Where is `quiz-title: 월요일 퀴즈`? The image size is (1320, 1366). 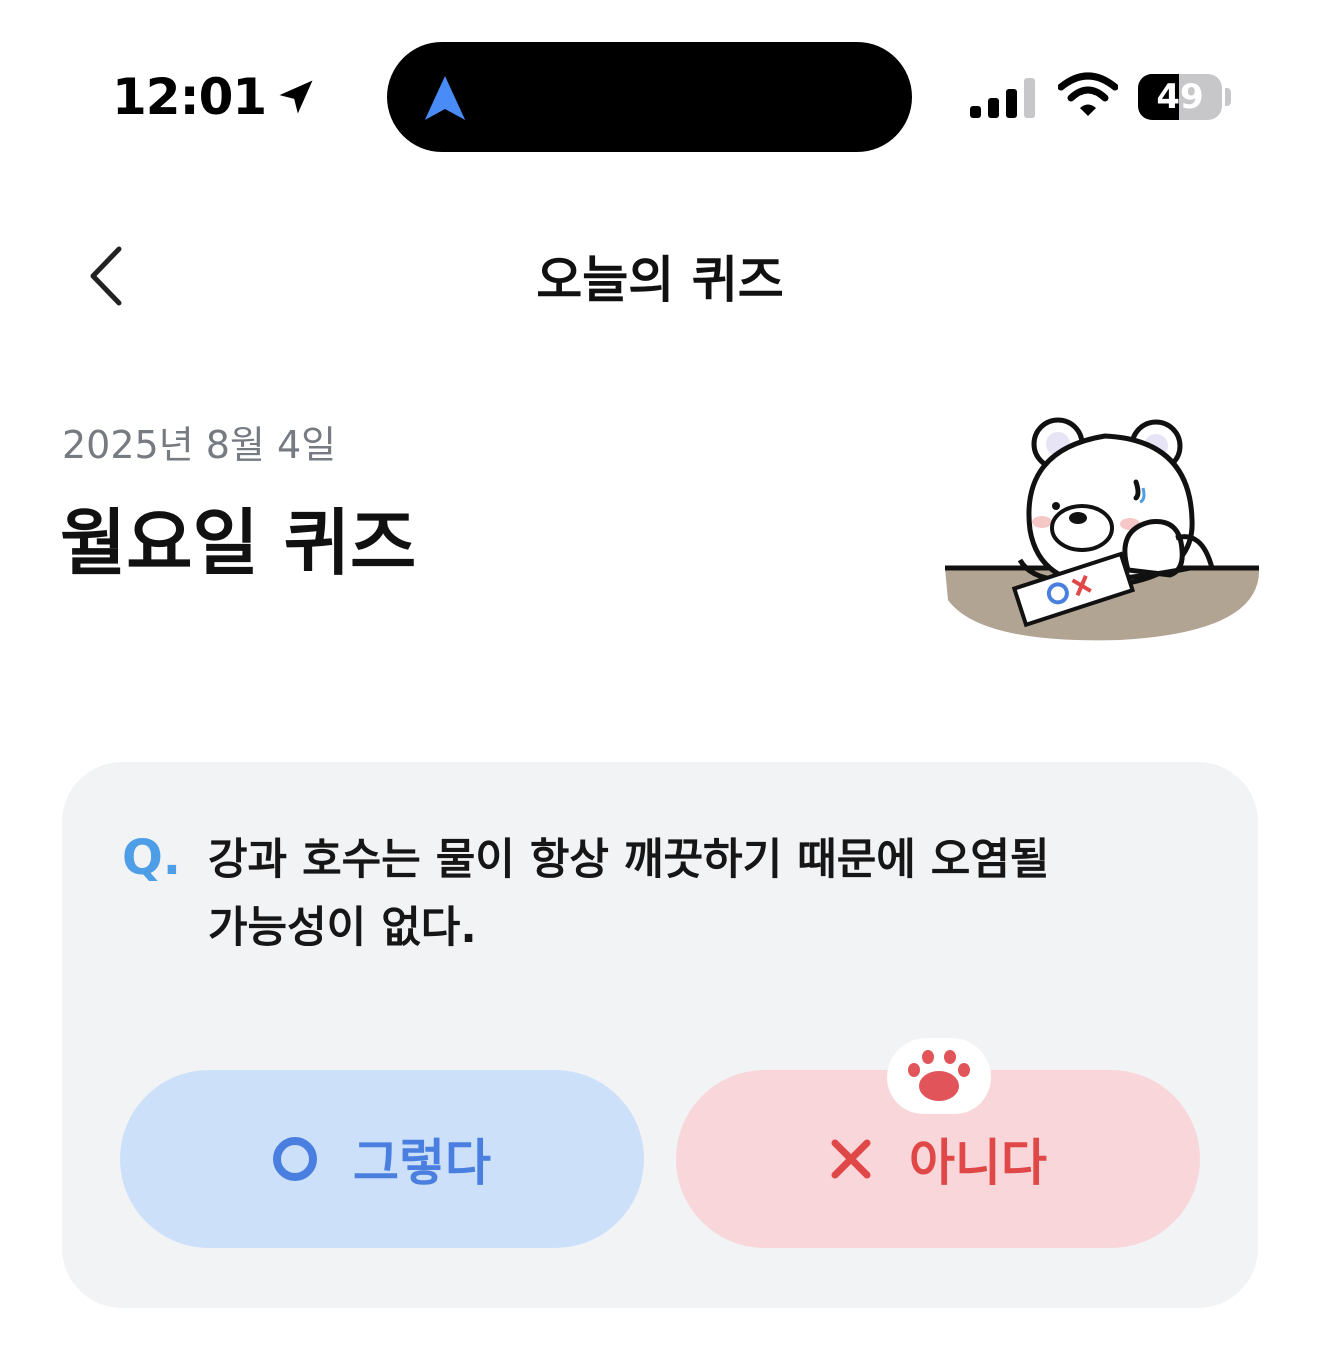
quiz-title: 월요일 퀴즈 is located at coordinates (238, 543).